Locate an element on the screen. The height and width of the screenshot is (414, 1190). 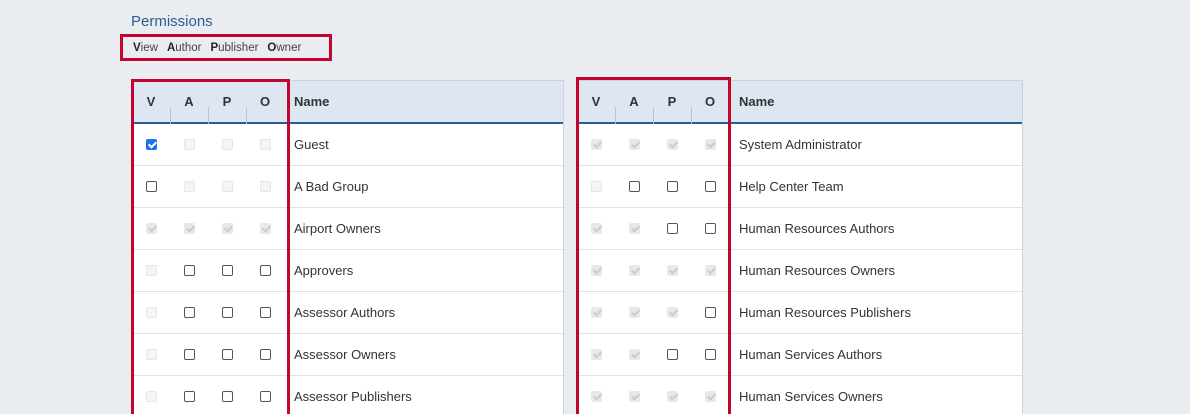
group-name: Human Services Owners is located at coordinates (811, 396).